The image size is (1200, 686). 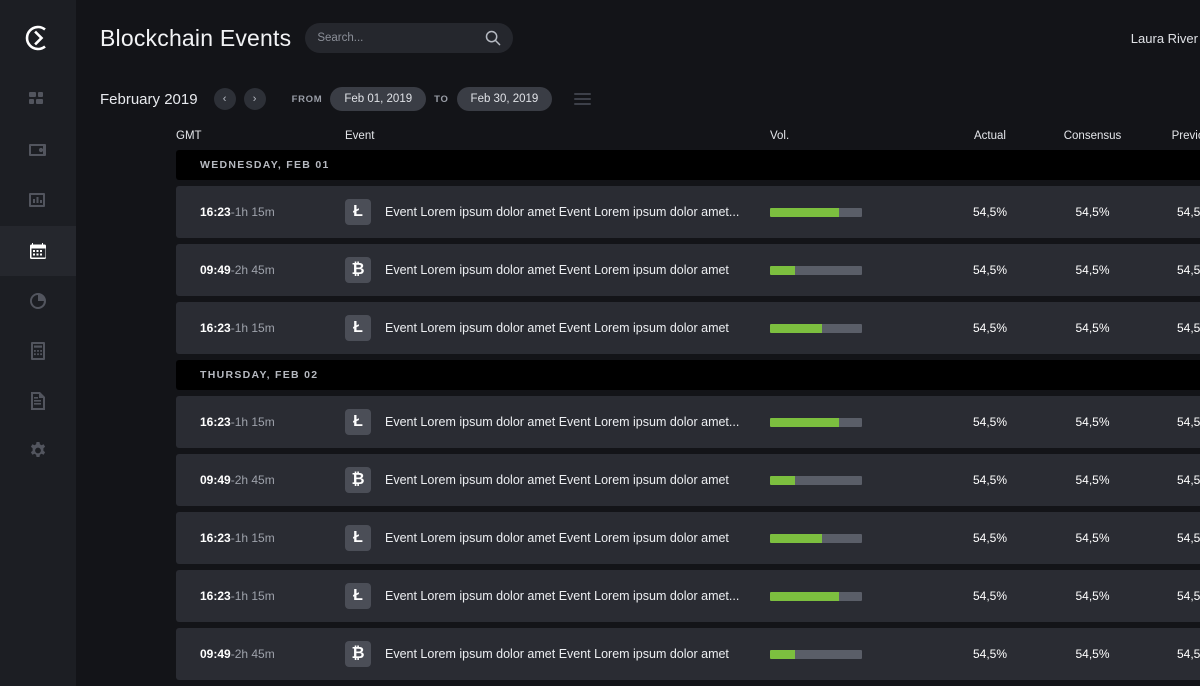 I want to click on sidebar-item-settings, so click(x=38, y=451).